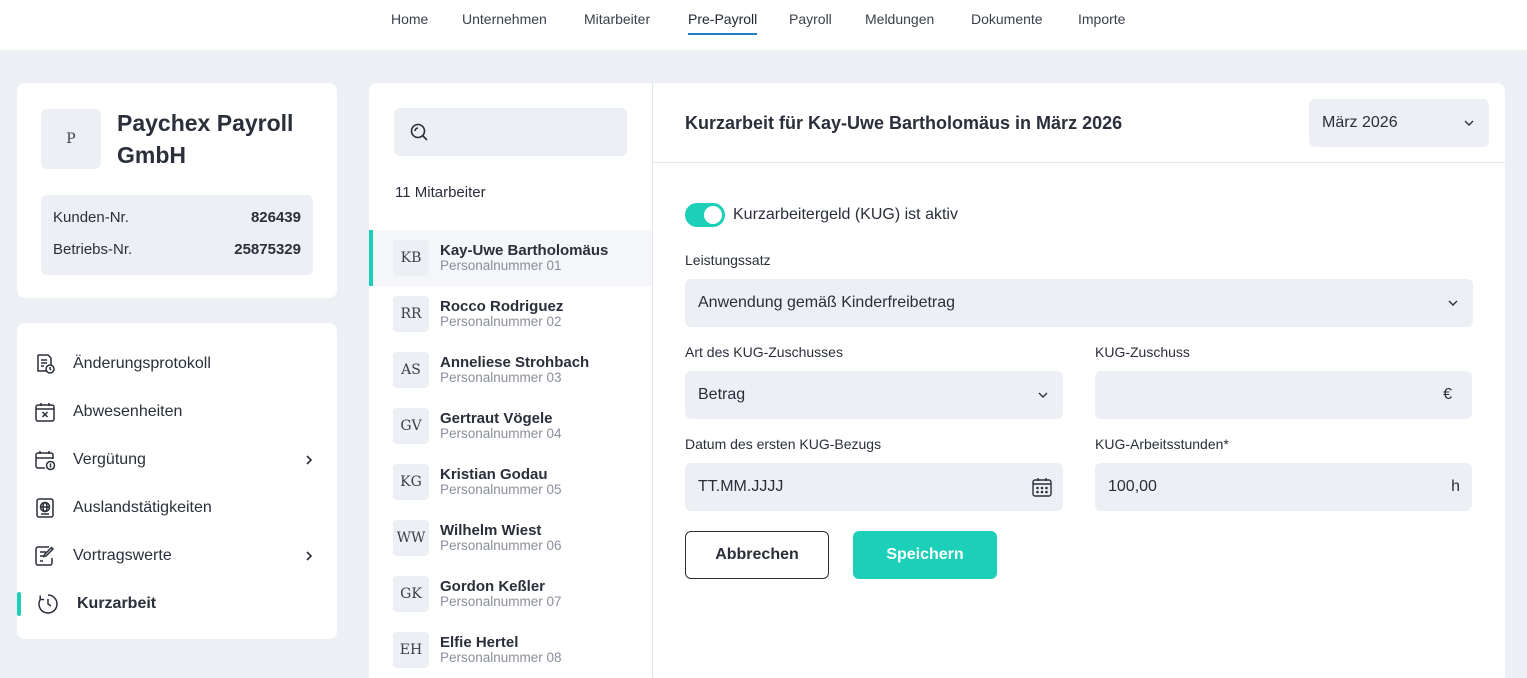 The width and height of the screenshot is (1527, 678). Describe the element at coordinates (501, 377) in the screenshot. I see `employee-number: Personalnummer 03` at that location.